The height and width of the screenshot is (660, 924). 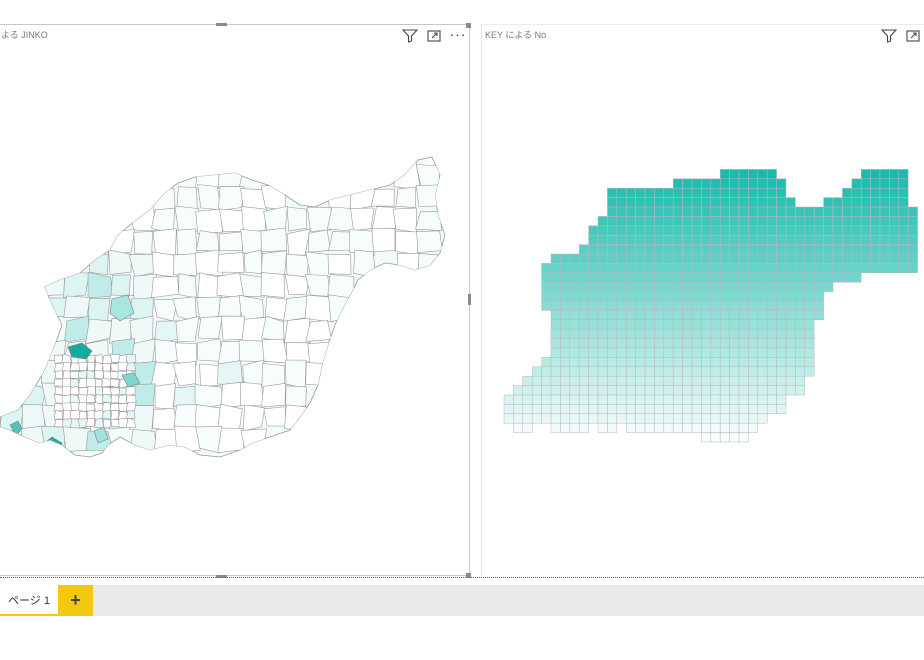 What do you see at coordinates (469, 299) in the screenshot?
I see `resize-handle-right` at bounding box center [469, 299].